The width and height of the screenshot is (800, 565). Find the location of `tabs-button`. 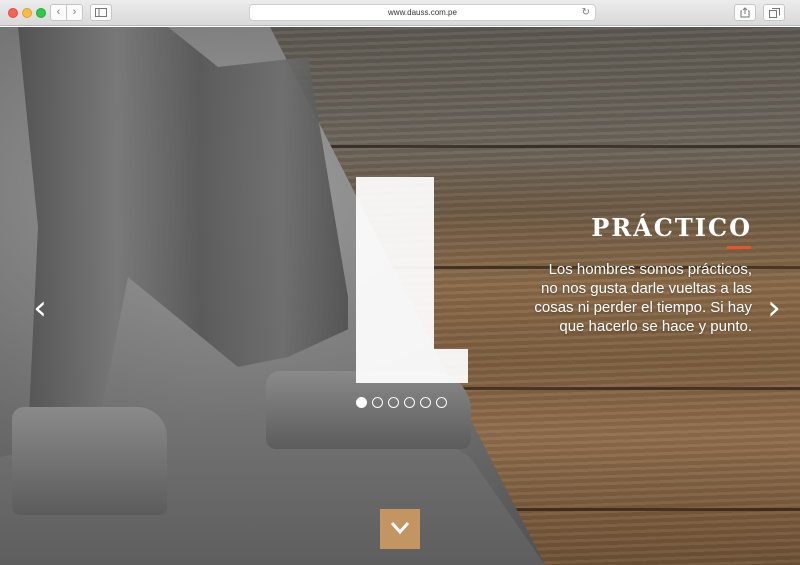

tabs-button is located at coordinates (774, 12).